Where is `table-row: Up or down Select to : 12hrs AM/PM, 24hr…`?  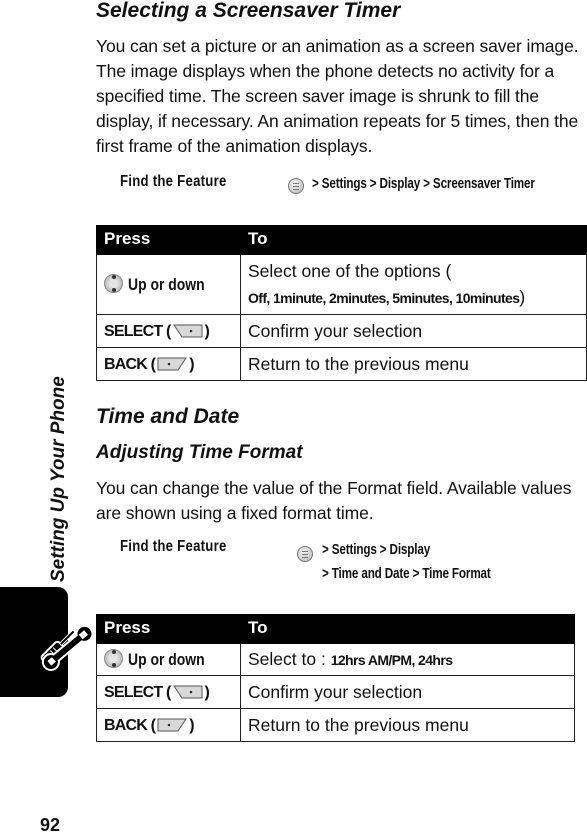 table-row: Up or down Select to : 12hrs AM/PM, 24hr… is located at coordinates (335, 659).